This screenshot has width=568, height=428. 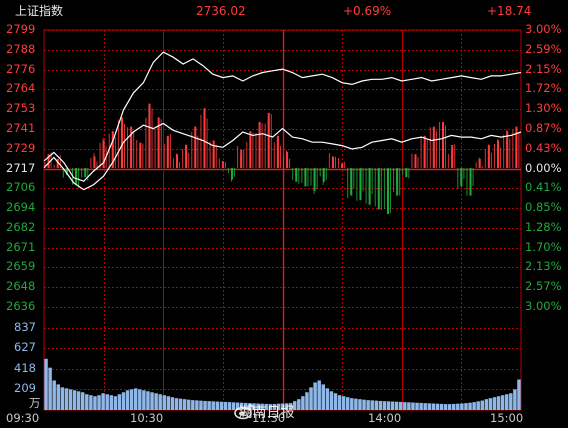 I want to click on watermark: 湖南日报, so click(x=264, y=413).